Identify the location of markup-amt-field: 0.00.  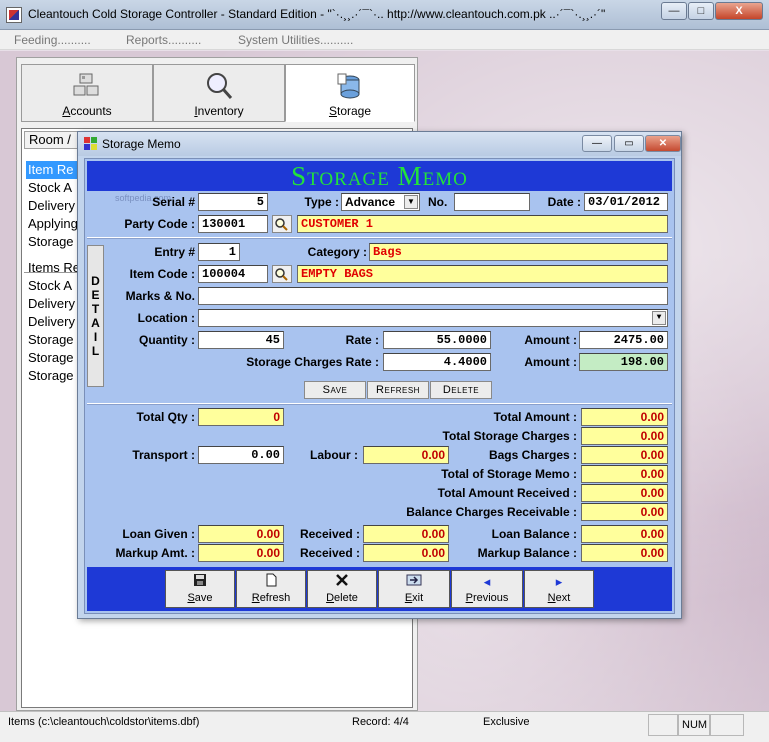
(241, 553).